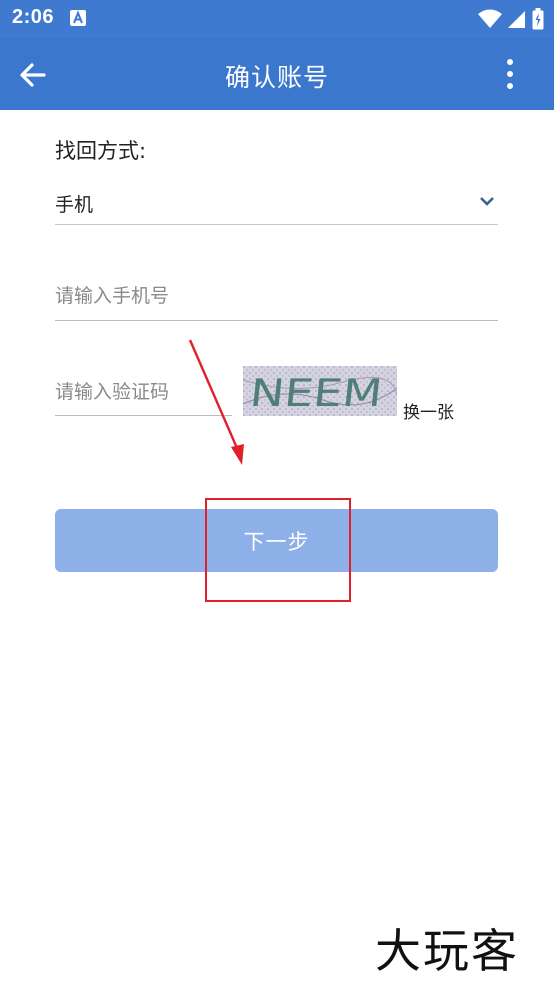 This screenshot has width=554, height=985. I want to click on chevron-down-icon, so click(487, 201).